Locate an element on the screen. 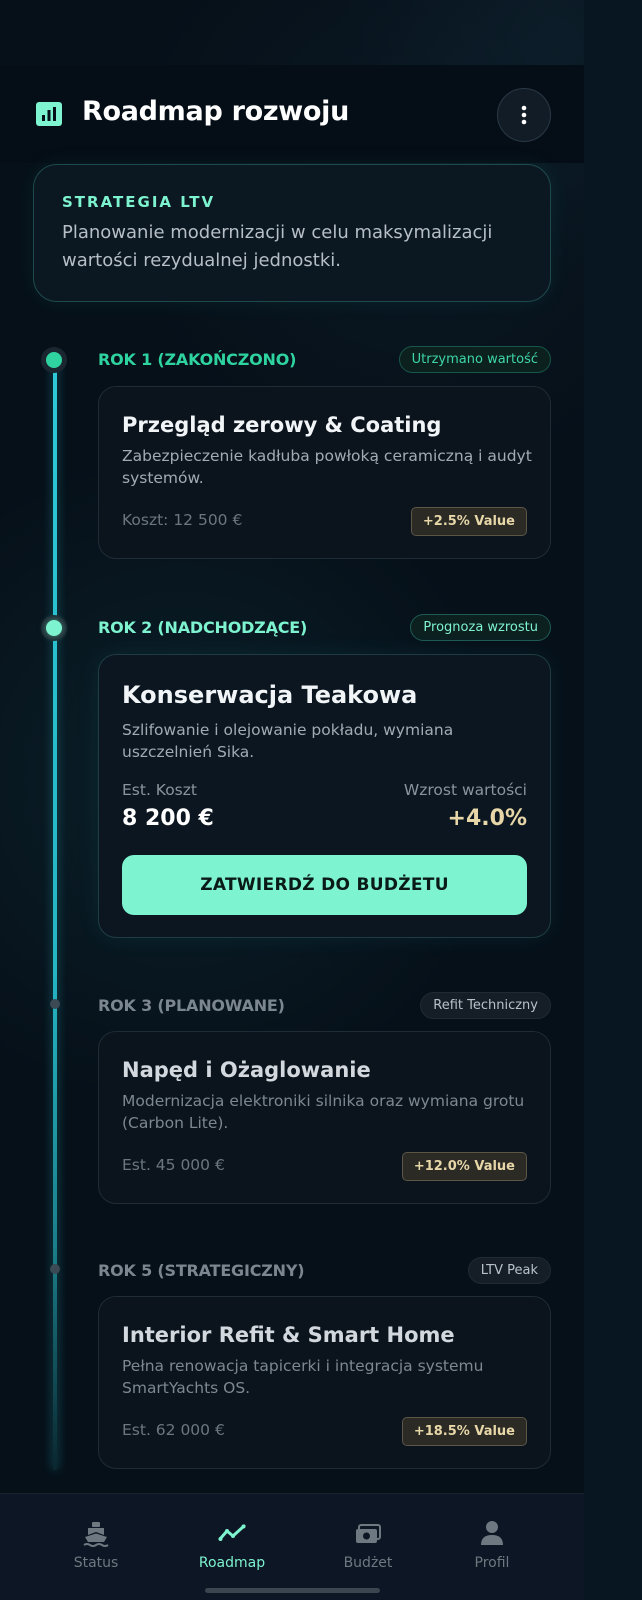 The width and height of the screenshot is (642, 1600). nav-label: Profil is located at coordinates (492, 1563).